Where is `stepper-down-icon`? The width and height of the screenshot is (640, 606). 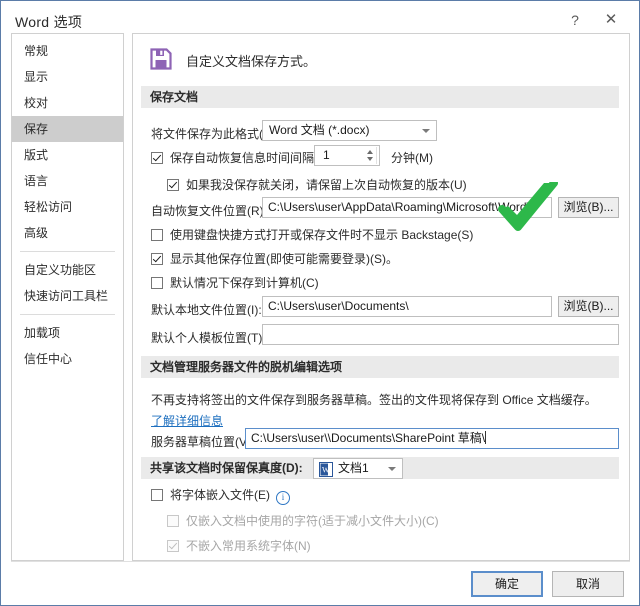
stepper-down-icon is located at coordinates (370, 159).